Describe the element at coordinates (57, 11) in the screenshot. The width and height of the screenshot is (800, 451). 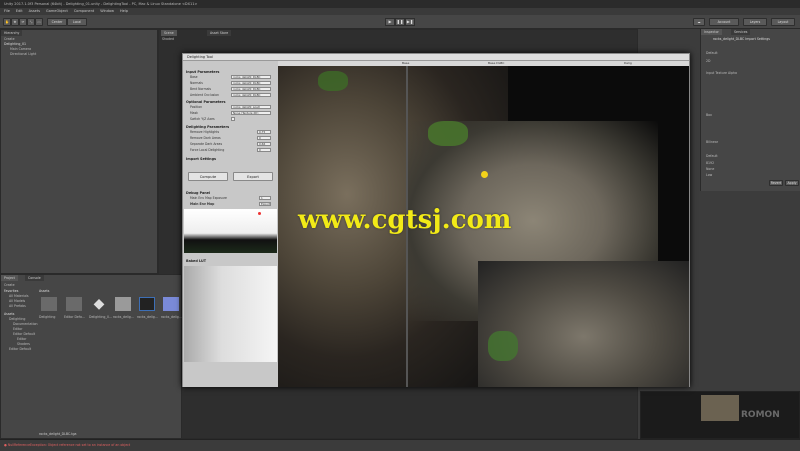
I see `menu-gameobject: GameObject` at that location.